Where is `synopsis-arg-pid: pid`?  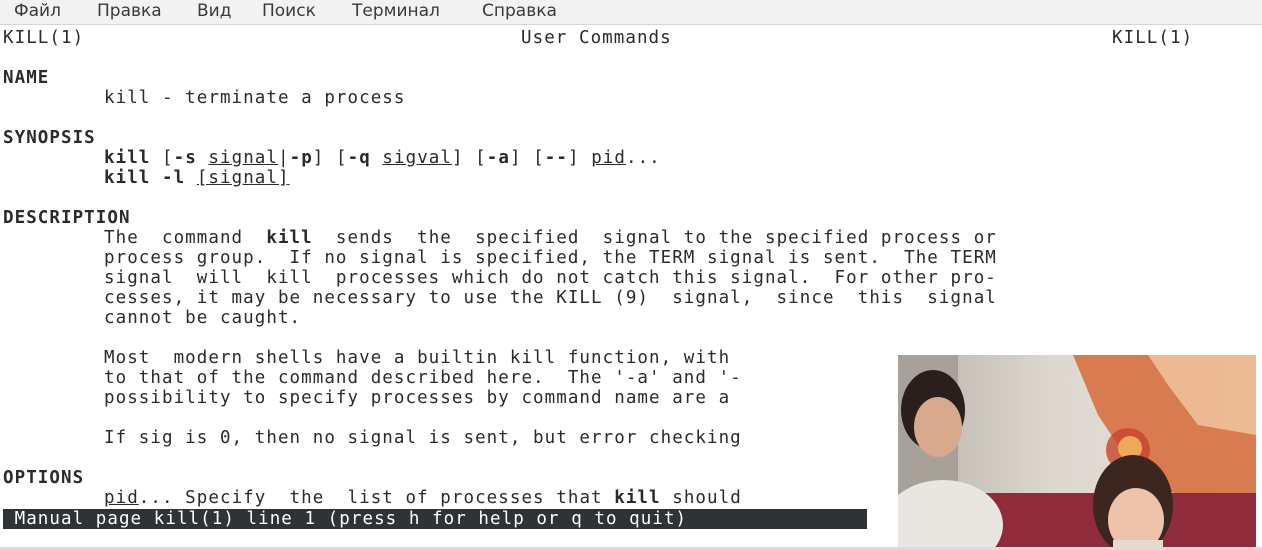
synopsis-arg-pid: pid is located at coordinates (608, 158).